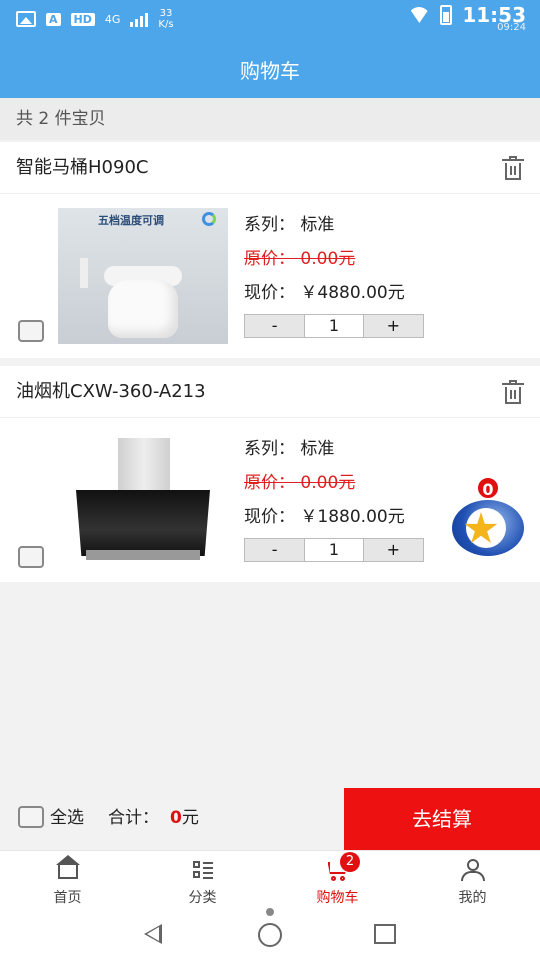 This screenshot has height=960, width=540. I want to click on item-title: 油烟机CXW-360-A213, so click(111, 391).